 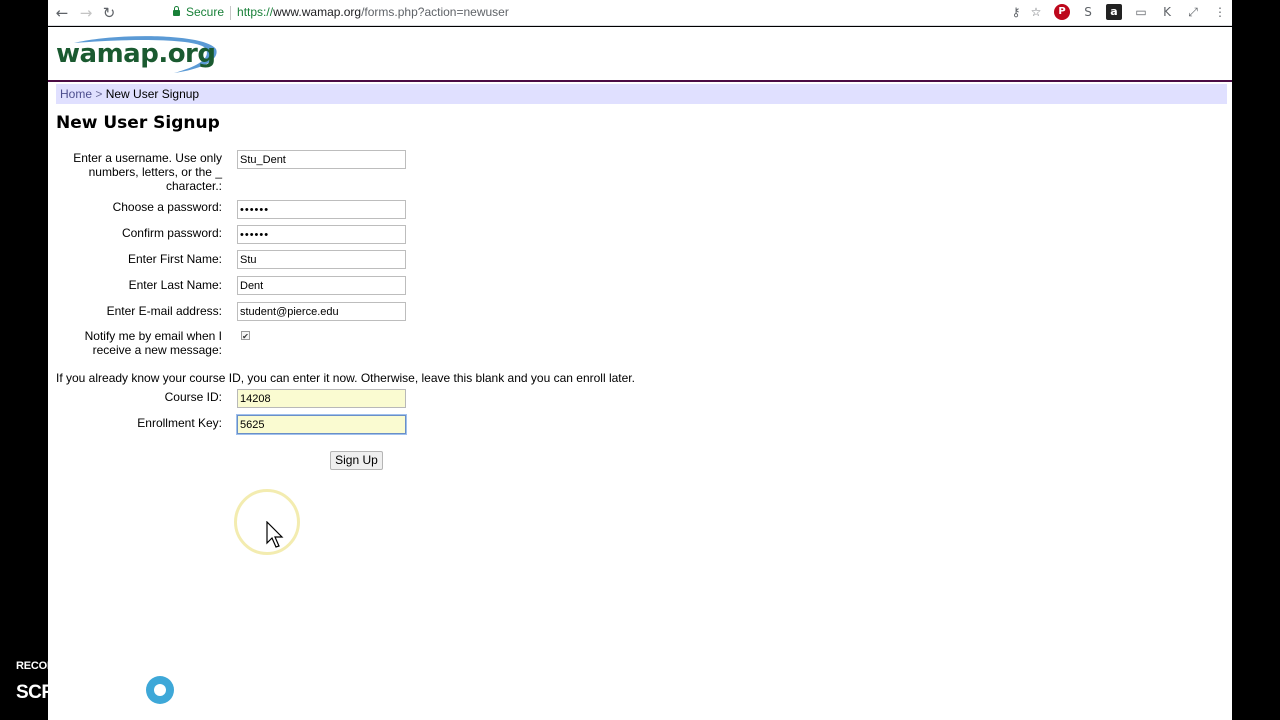 I want to click on enrollment-key-input, so click(x=321, y=424).